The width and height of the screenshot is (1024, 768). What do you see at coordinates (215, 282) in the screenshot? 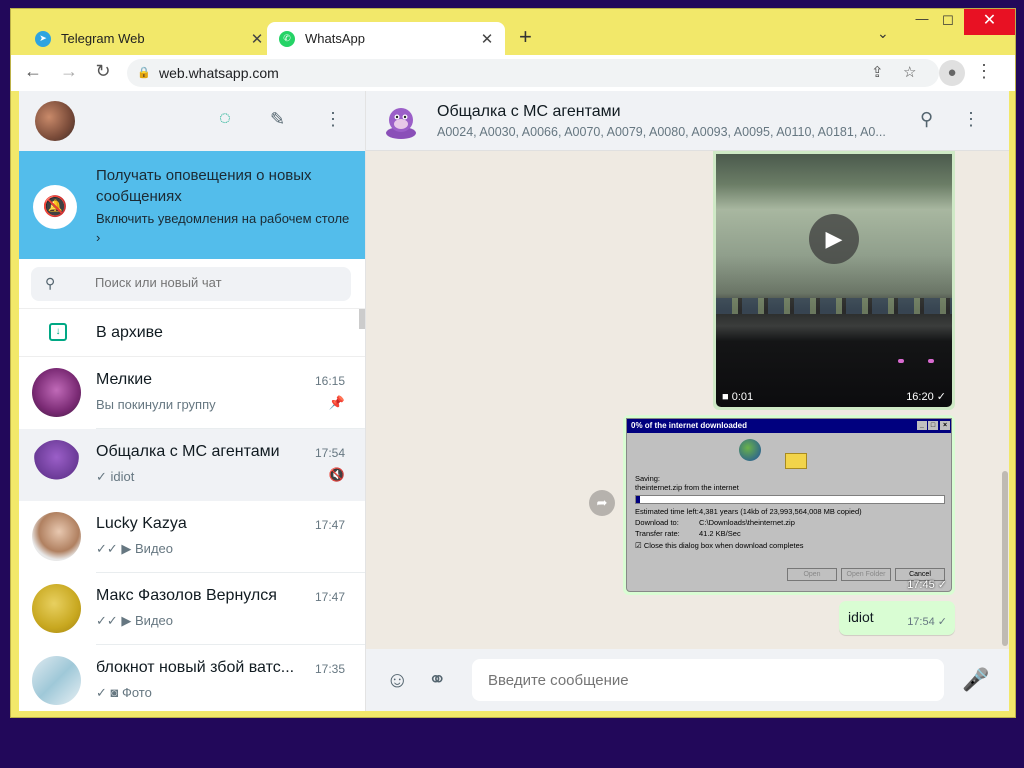
I see `search-input` at bounding box center [215, 282].